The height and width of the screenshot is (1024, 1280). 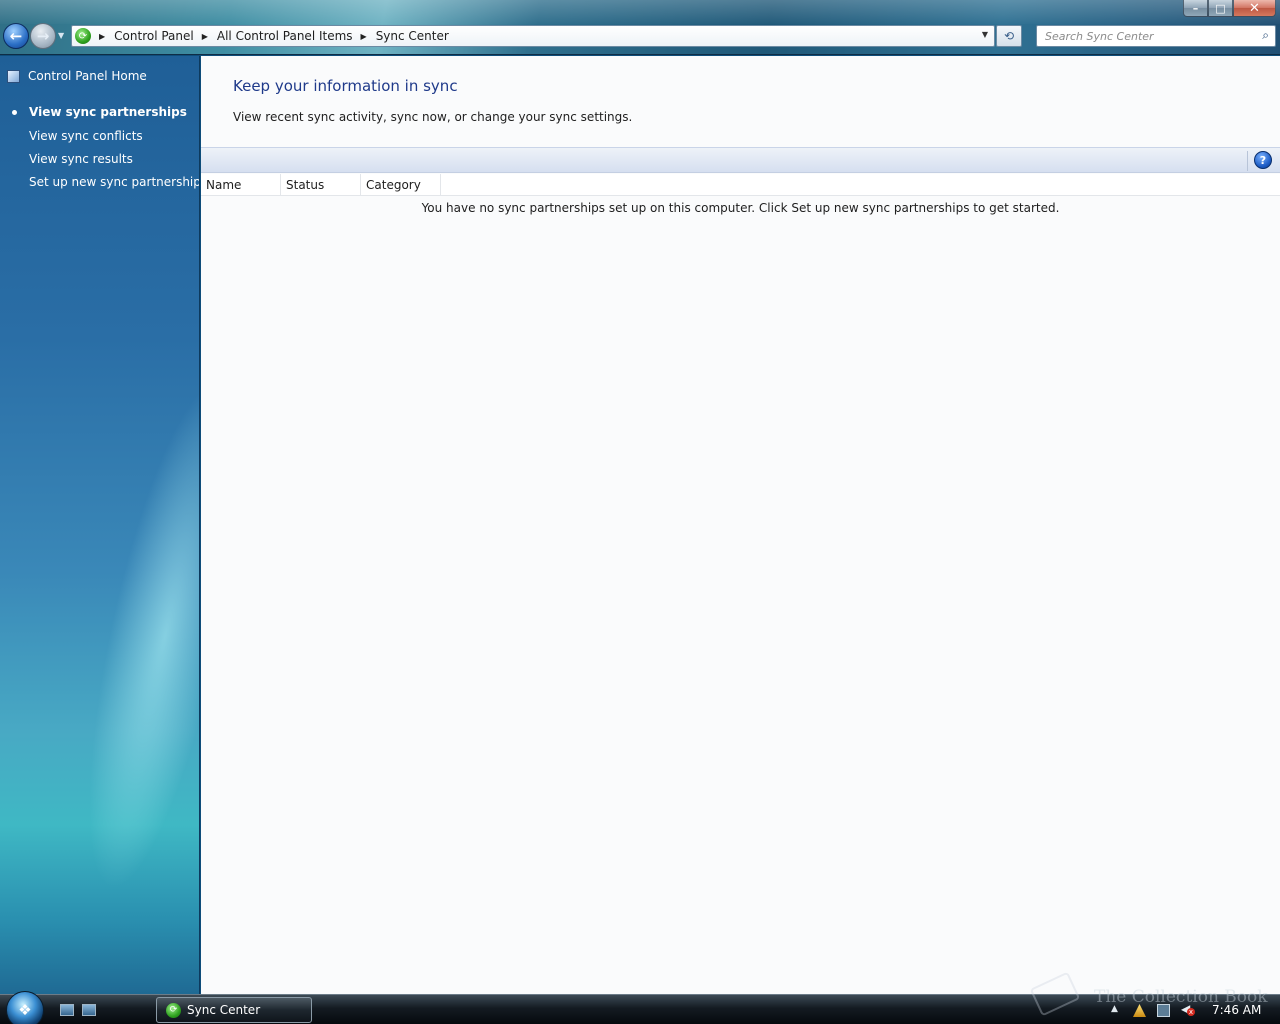 I want to click on search-box: ⌕, so click(x=1156, y=36).